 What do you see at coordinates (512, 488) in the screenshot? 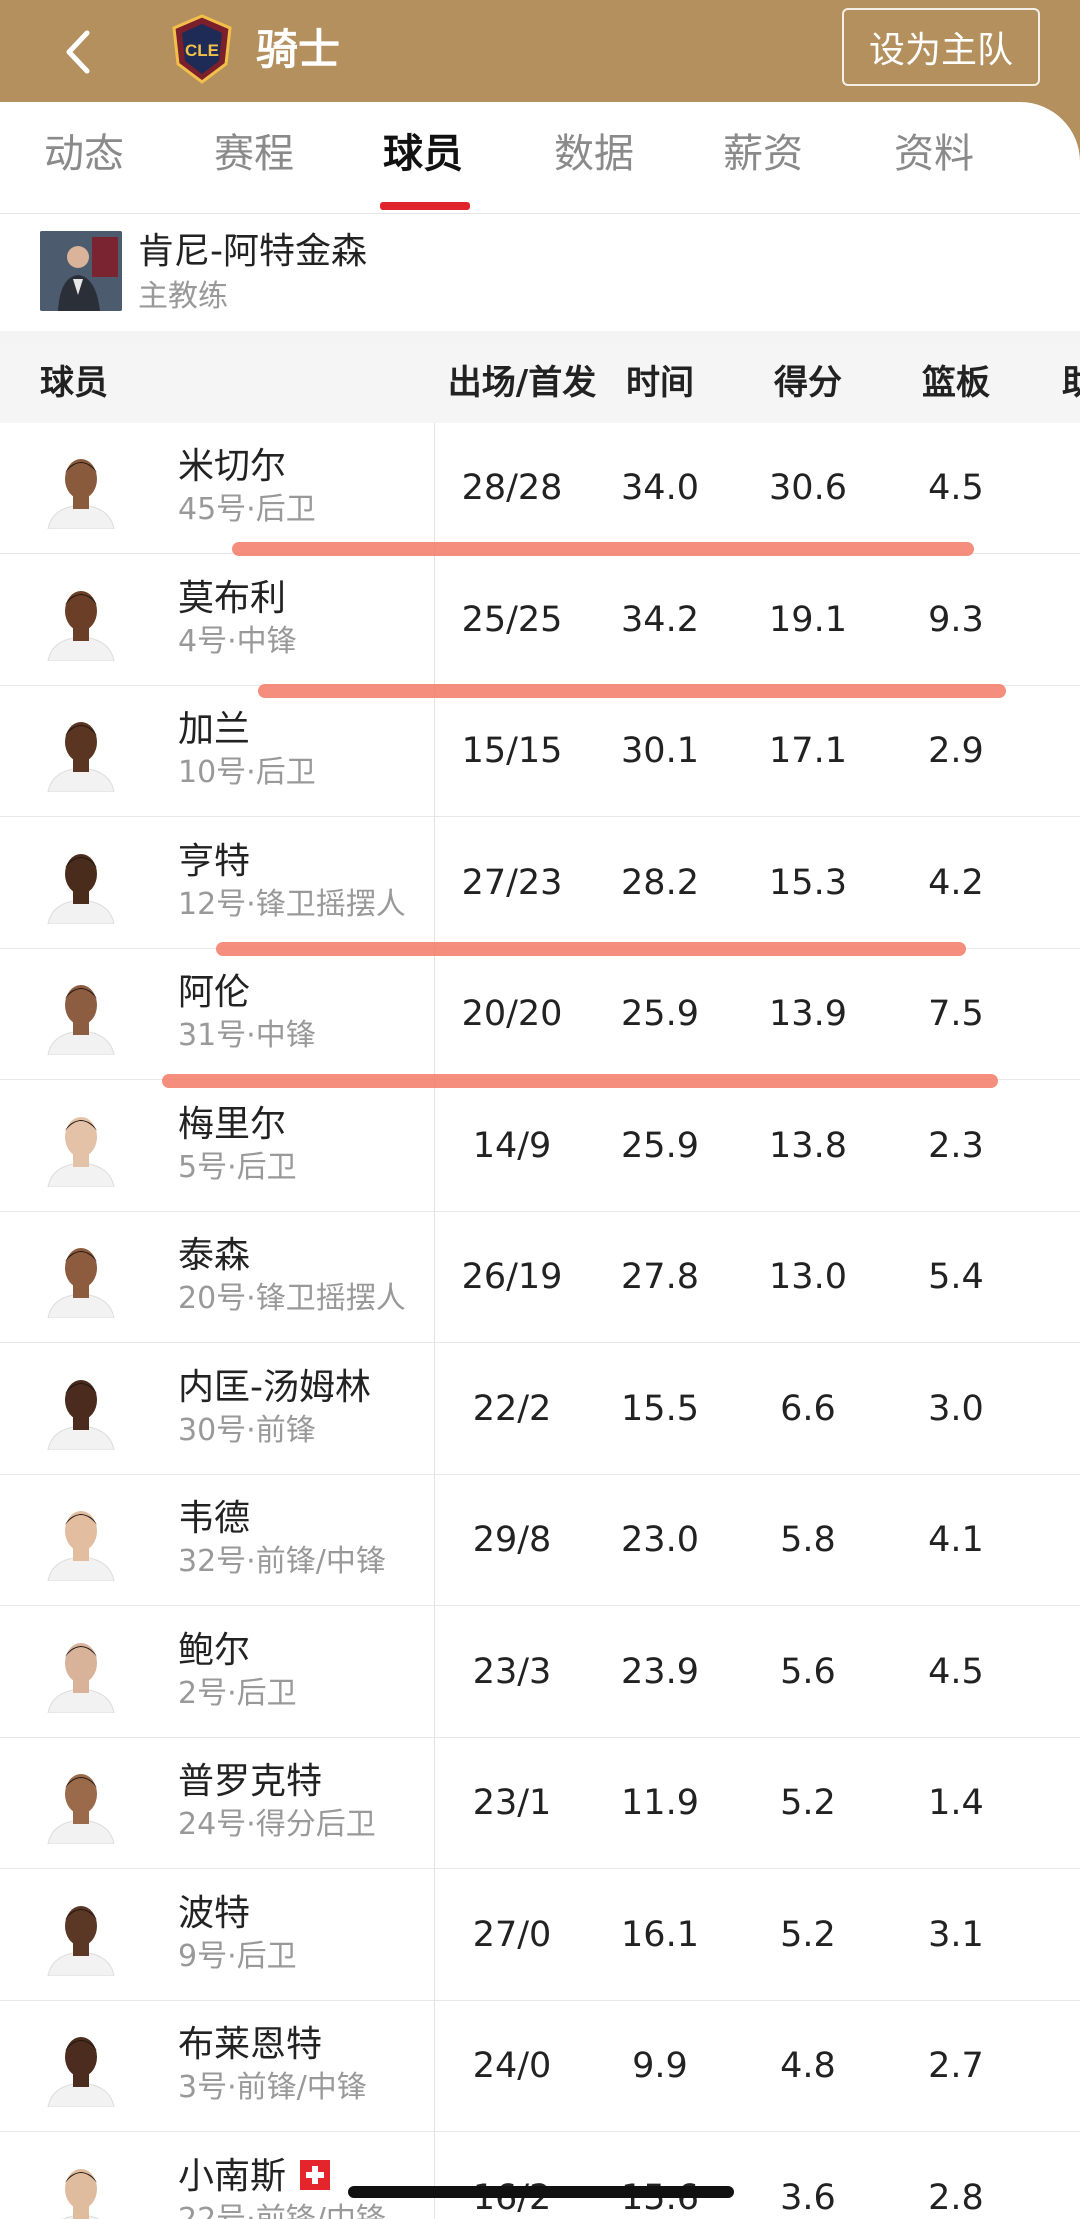
I see `games-started-cell: 28/28` at bounding box center [512, 488].